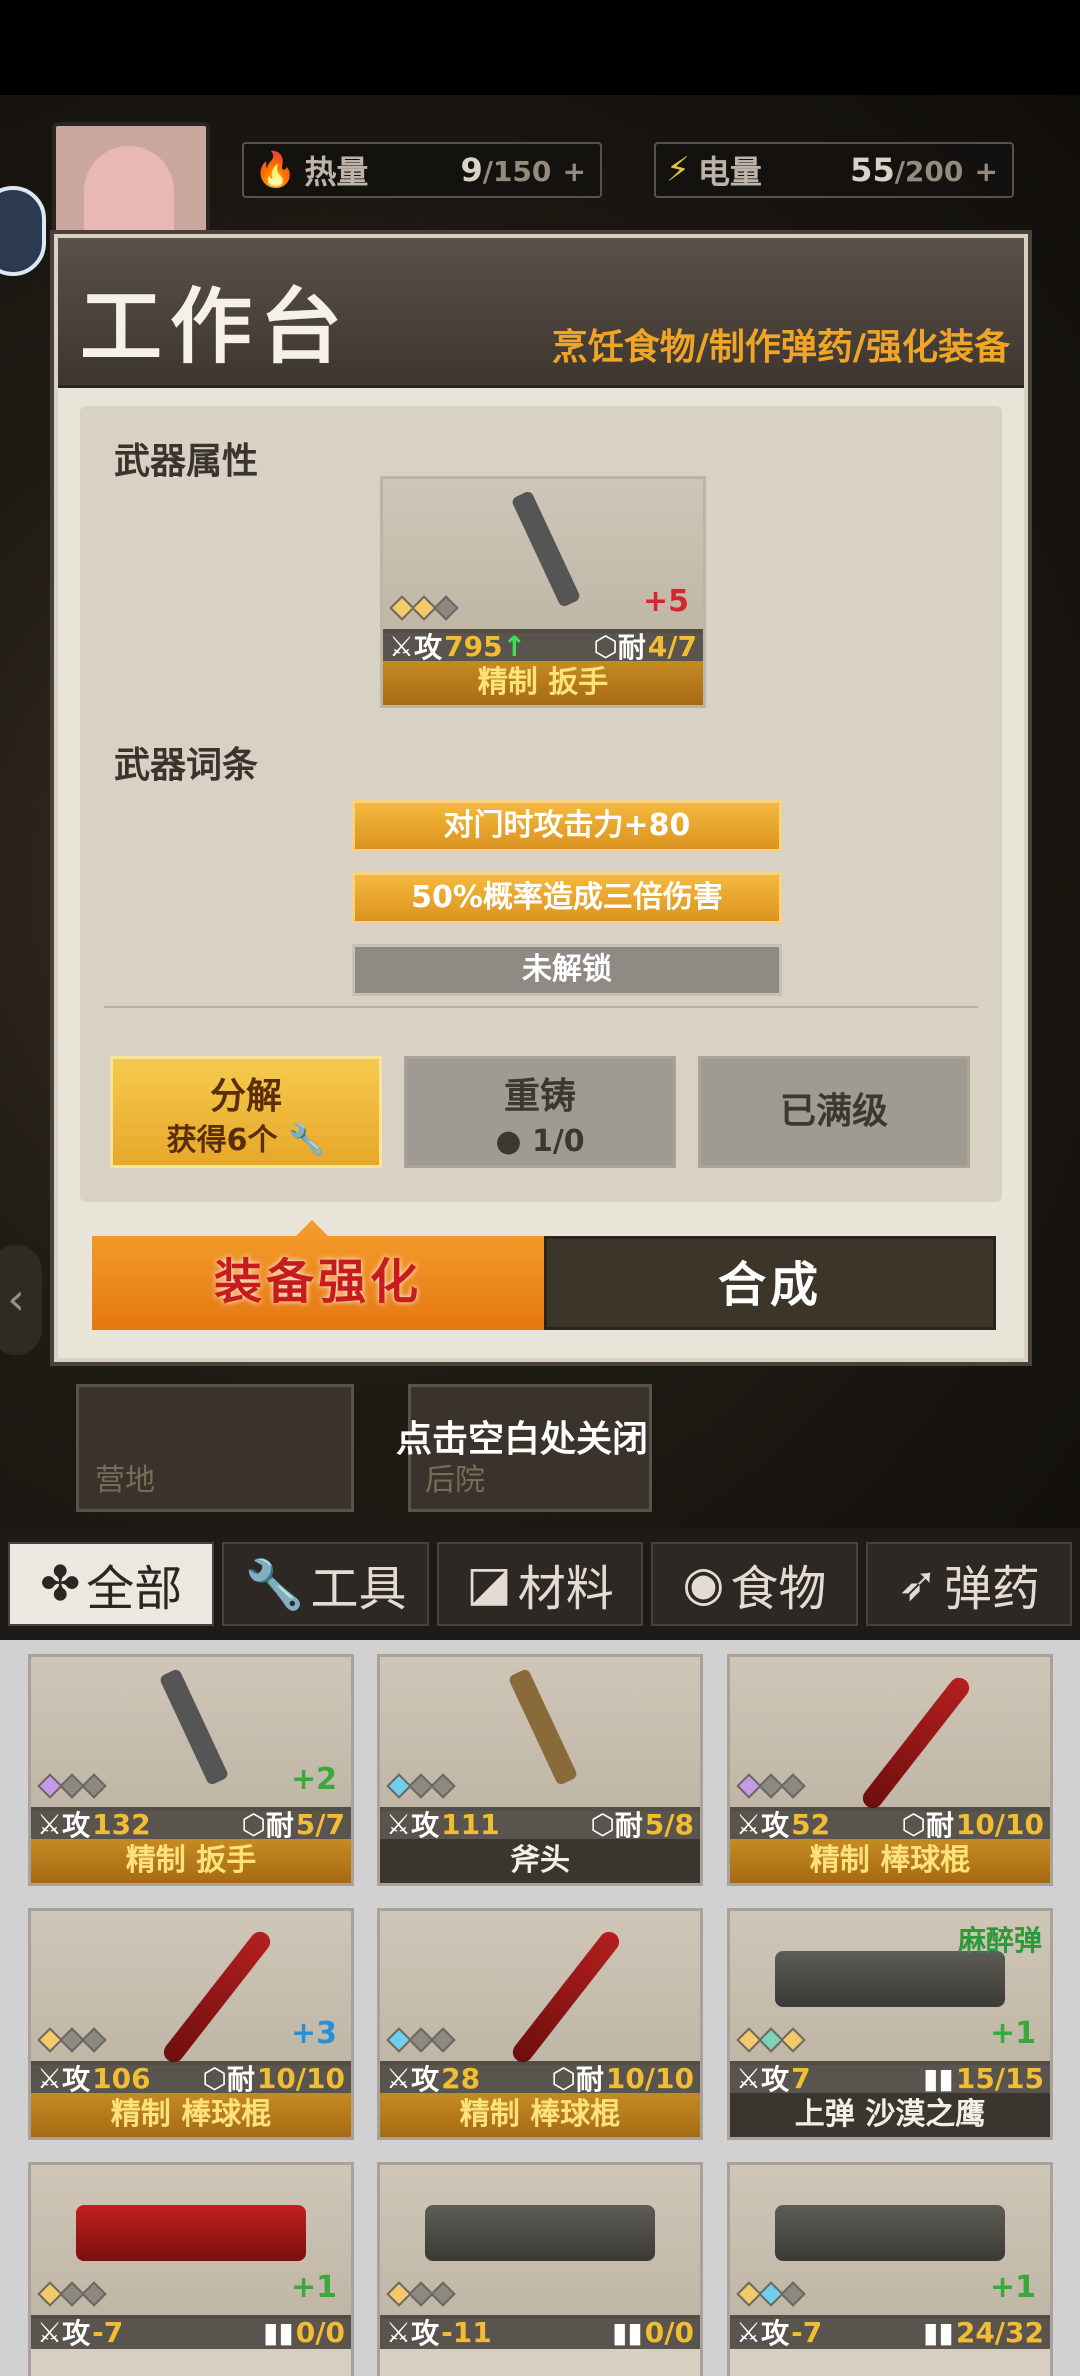 This screenshot has width=1080, height=2376. Describe the element at coordinates (543, 1727) in the screenshot. I see `axe-icon` at that location.